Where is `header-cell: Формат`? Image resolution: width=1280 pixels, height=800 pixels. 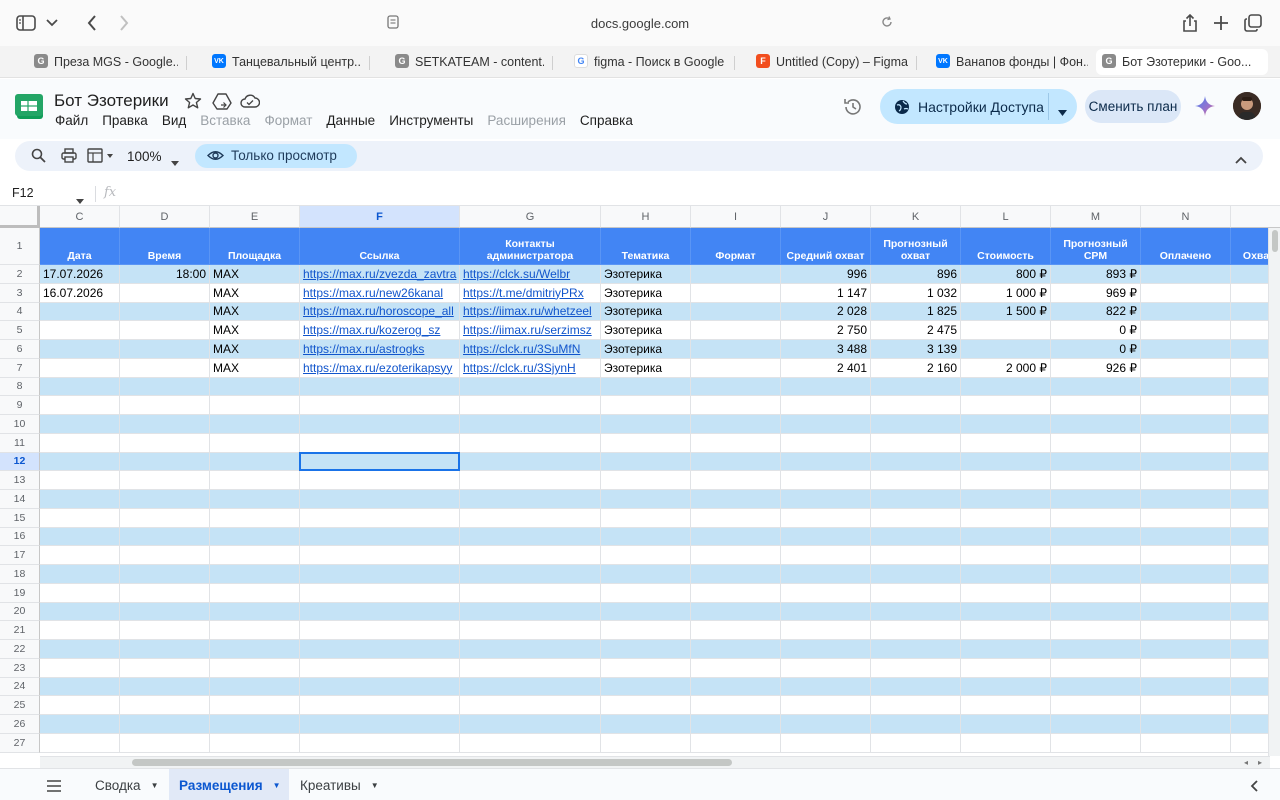 header-cell: Формат is located at coordinates (736, 246).